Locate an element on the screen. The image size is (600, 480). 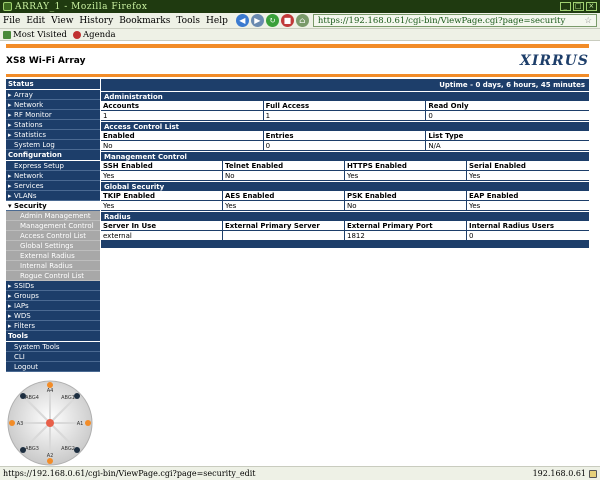
col-header: Full Access is located at coordinates (345, 105).